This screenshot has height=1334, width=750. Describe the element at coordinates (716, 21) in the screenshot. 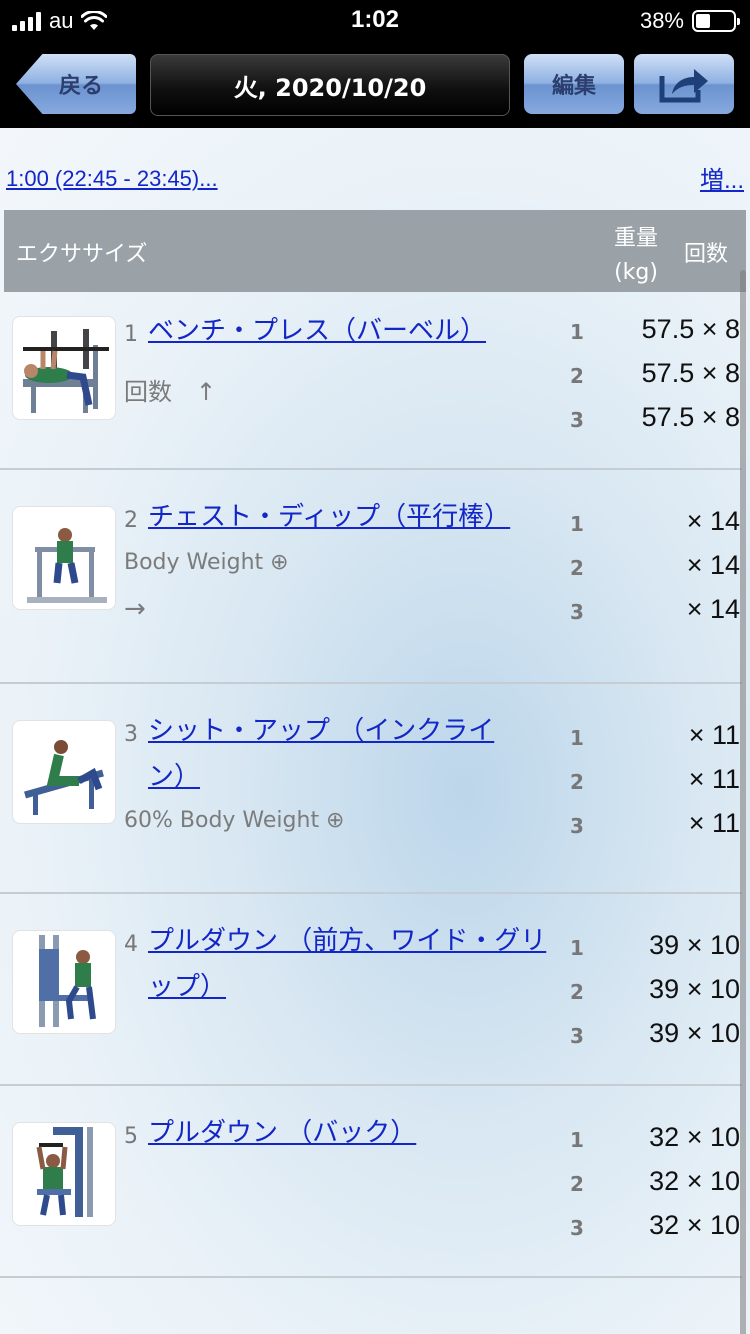

I see `battery-icon` at that location.